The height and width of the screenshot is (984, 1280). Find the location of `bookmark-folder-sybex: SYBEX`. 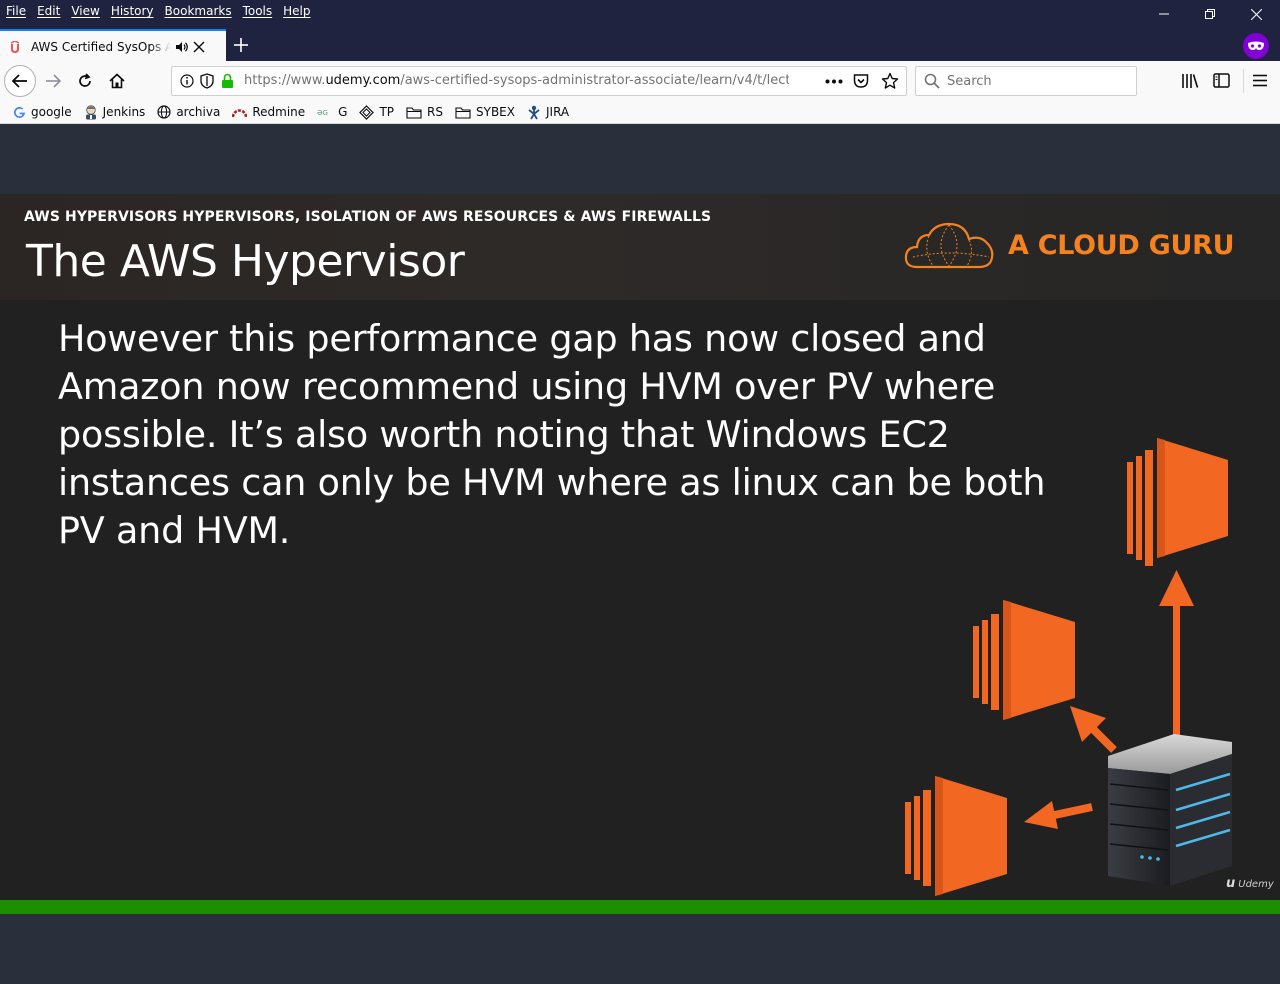

bookmark-folder-sybex: SYBEX is located at coordinates (485, 112).